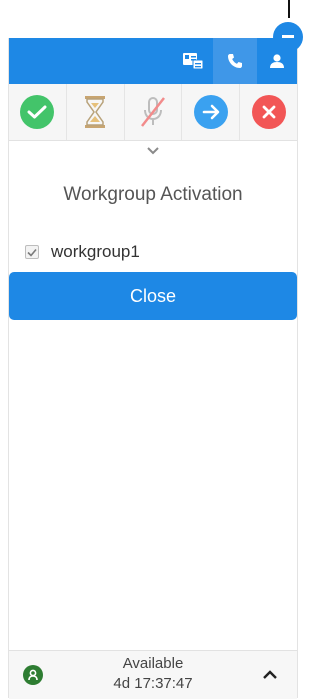 This screenshot has width=320, height=699. What do you see at coordinates (193, 61) in the screenshot?
I see `contact-card-icon` at bounding box center [193, 61].